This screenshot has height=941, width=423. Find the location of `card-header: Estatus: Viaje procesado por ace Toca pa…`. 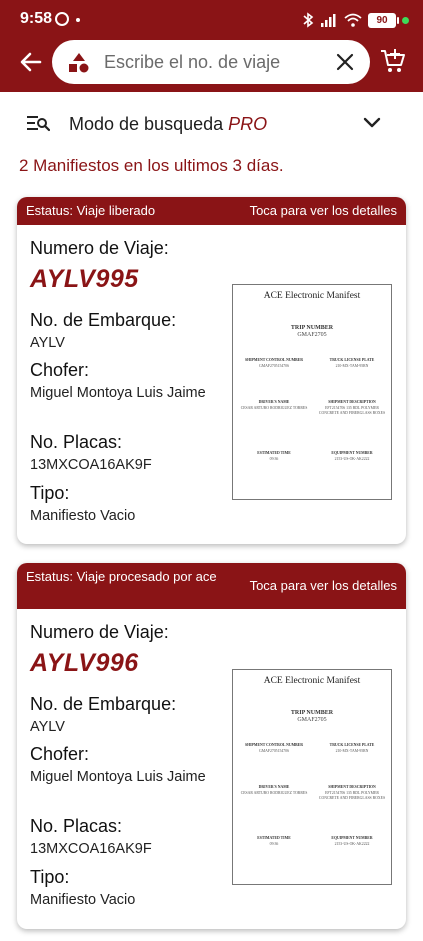

card-header: Estatus: Viaje procesado por ace Toca pa… is located at coordinates (211, 586).